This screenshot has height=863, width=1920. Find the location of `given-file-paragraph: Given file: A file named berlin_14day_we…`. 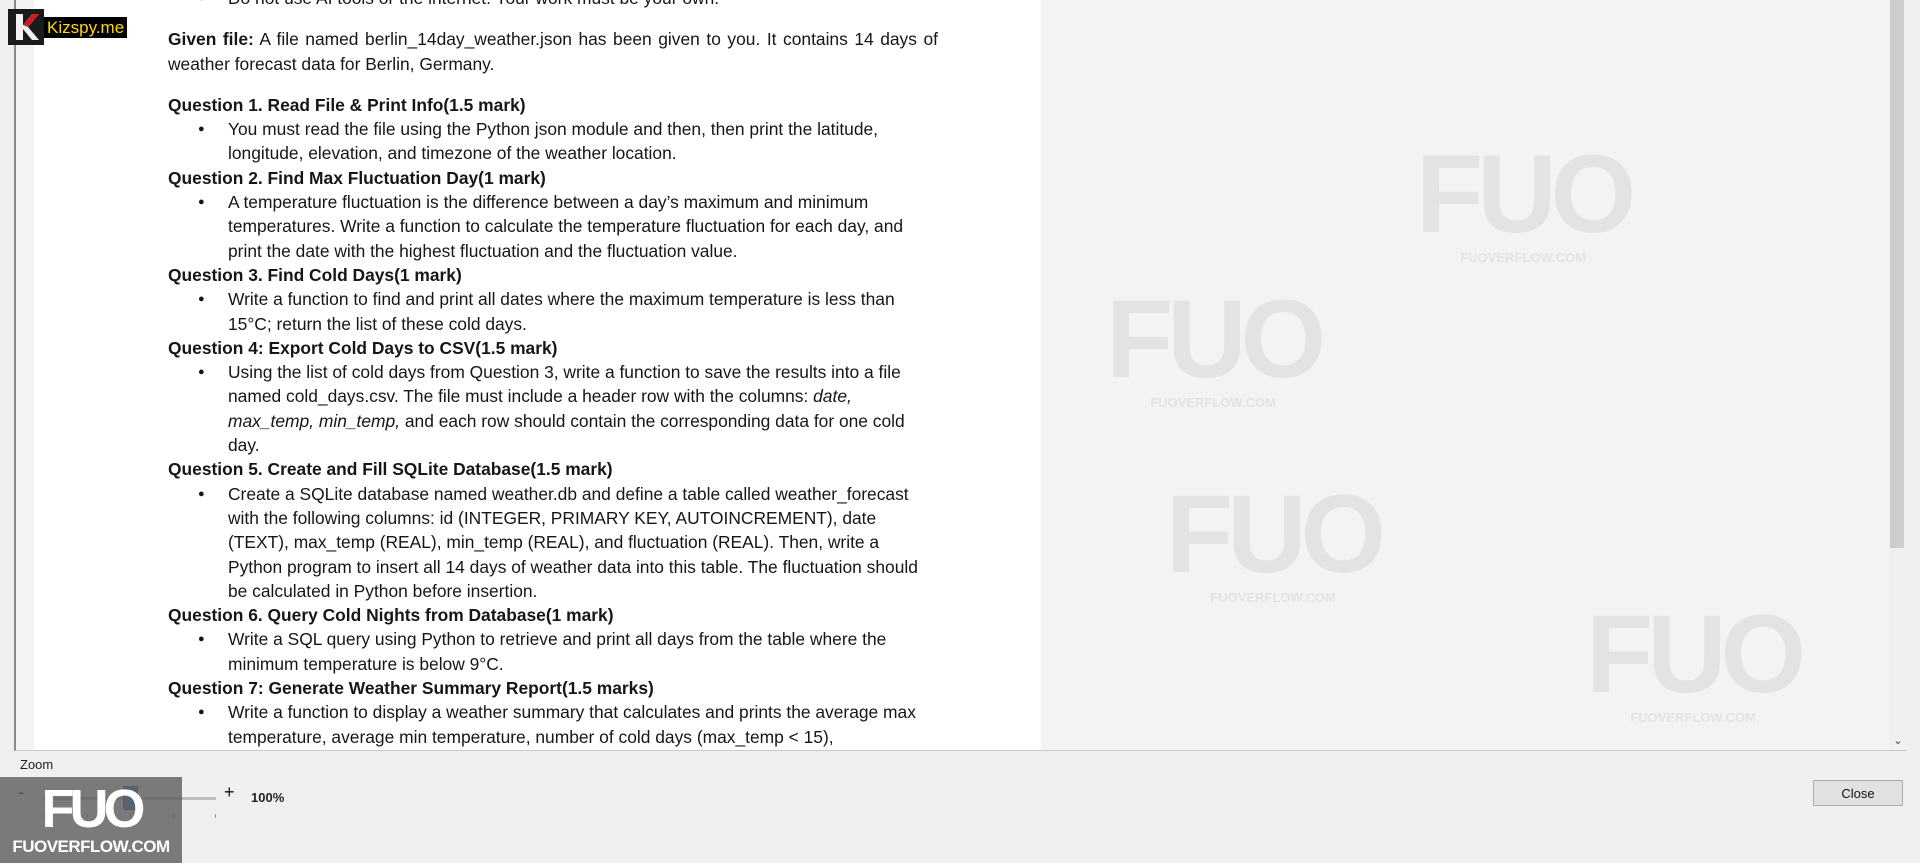

given-file-paragraph: Given file: A file named berlin_14day_we… is located at coordinates (553, 51).